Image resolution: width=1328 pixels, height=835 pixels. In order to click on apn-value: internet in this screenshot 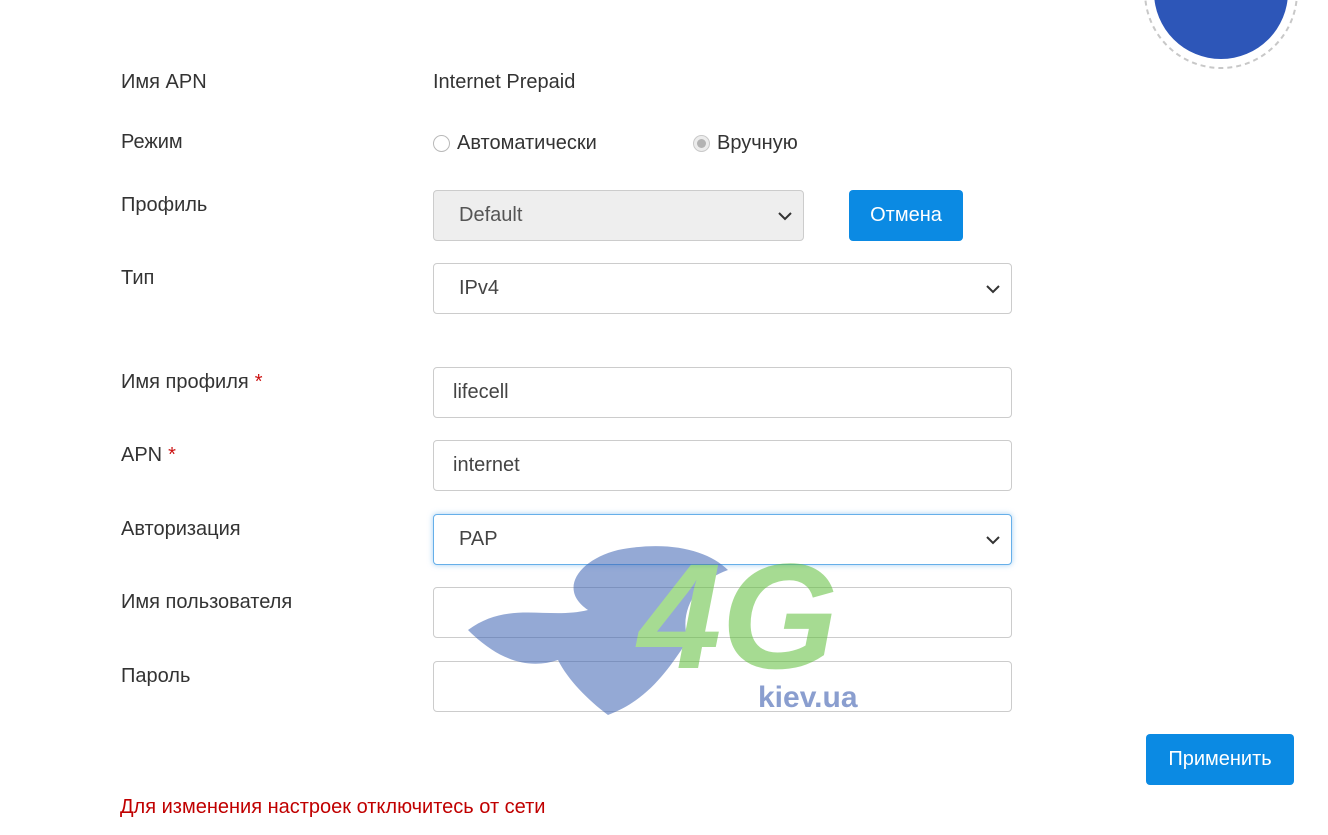, I will do `click(486, 465)`.